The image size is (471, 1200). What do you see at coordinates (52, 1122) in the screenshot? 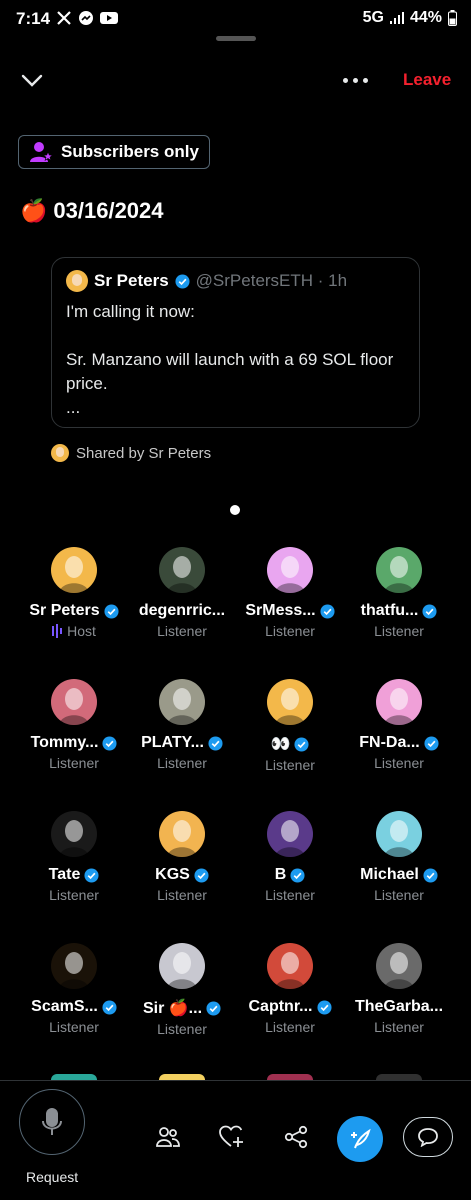
I see `request-mic-button` at bounding box center [52, 1122].